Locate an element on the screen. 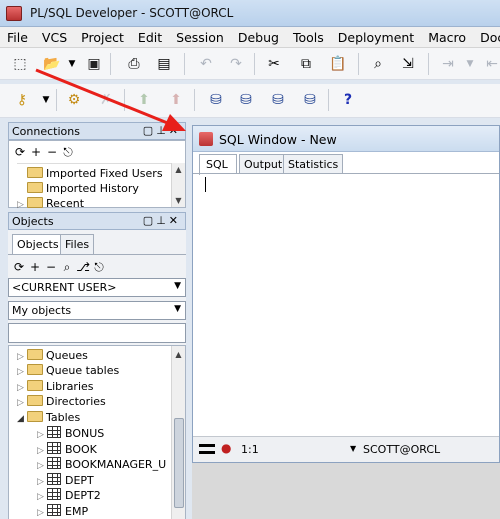  indent-icon: ⇥ is located at coordinates (448, 64).